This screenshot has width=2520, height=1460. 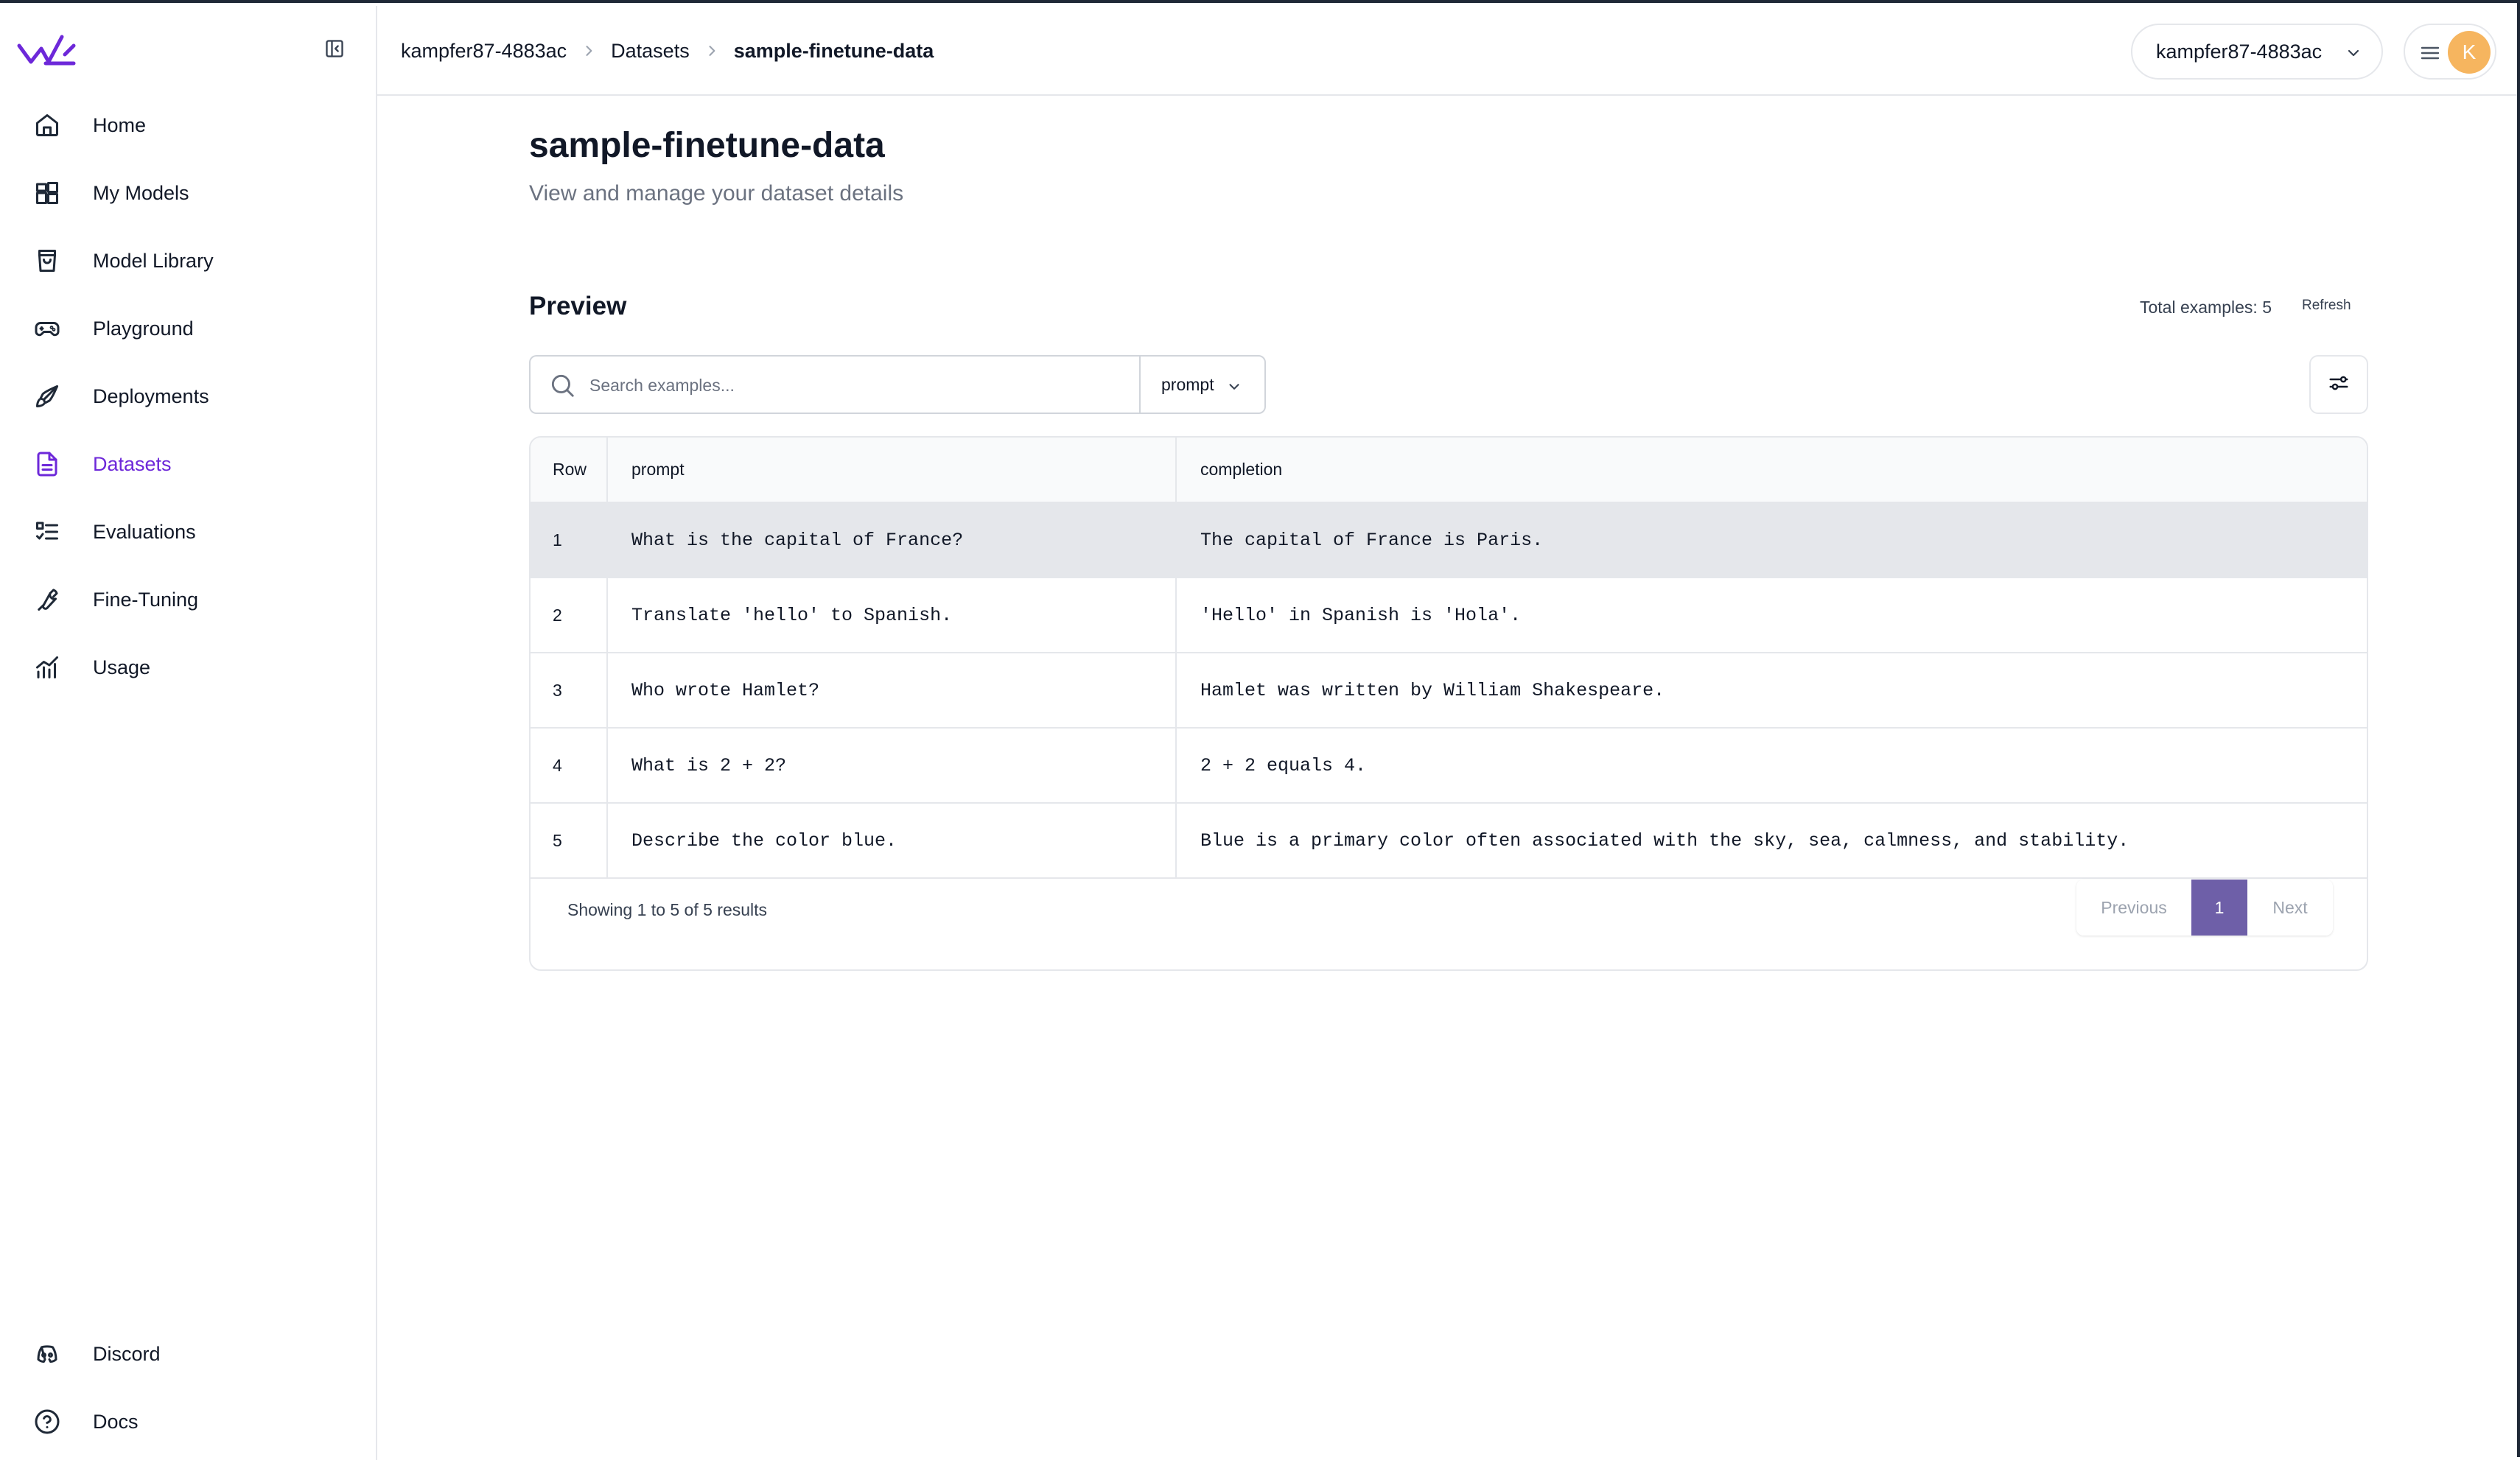 I want to click on help-circle-icon, so click(x=47, y=1421).